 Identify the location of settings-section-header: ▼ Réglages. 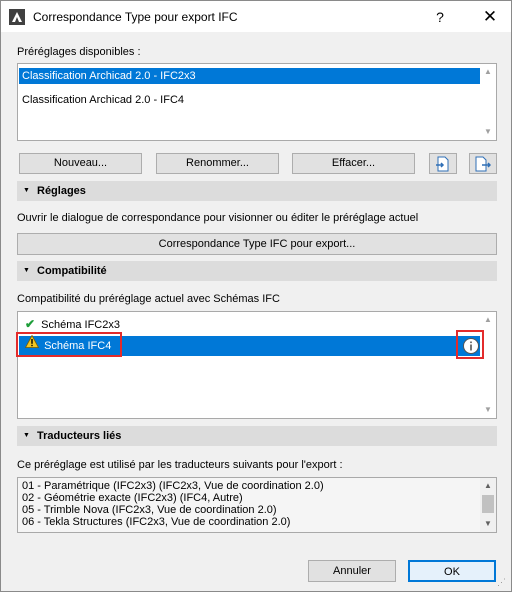
(257, 191).